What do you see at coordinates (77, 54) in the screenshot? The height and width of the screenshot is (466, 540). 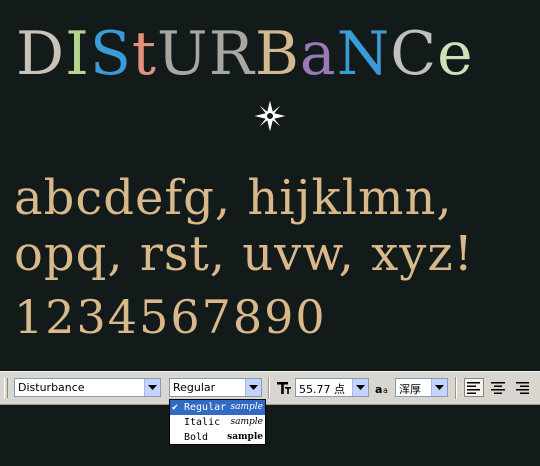 I see `title-letter: I` at bounding box center [77, 54].